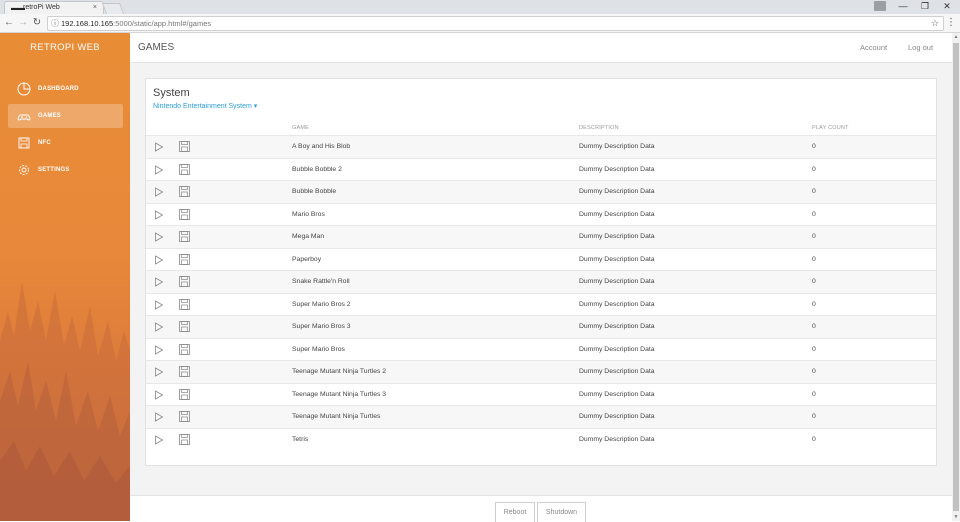 This screenshot has width=960, height=522. Describe the element at coordinates (205, 106) in the screenshot. I see `system-dropdown: Nintendo Entertainment System ▾` at that location.